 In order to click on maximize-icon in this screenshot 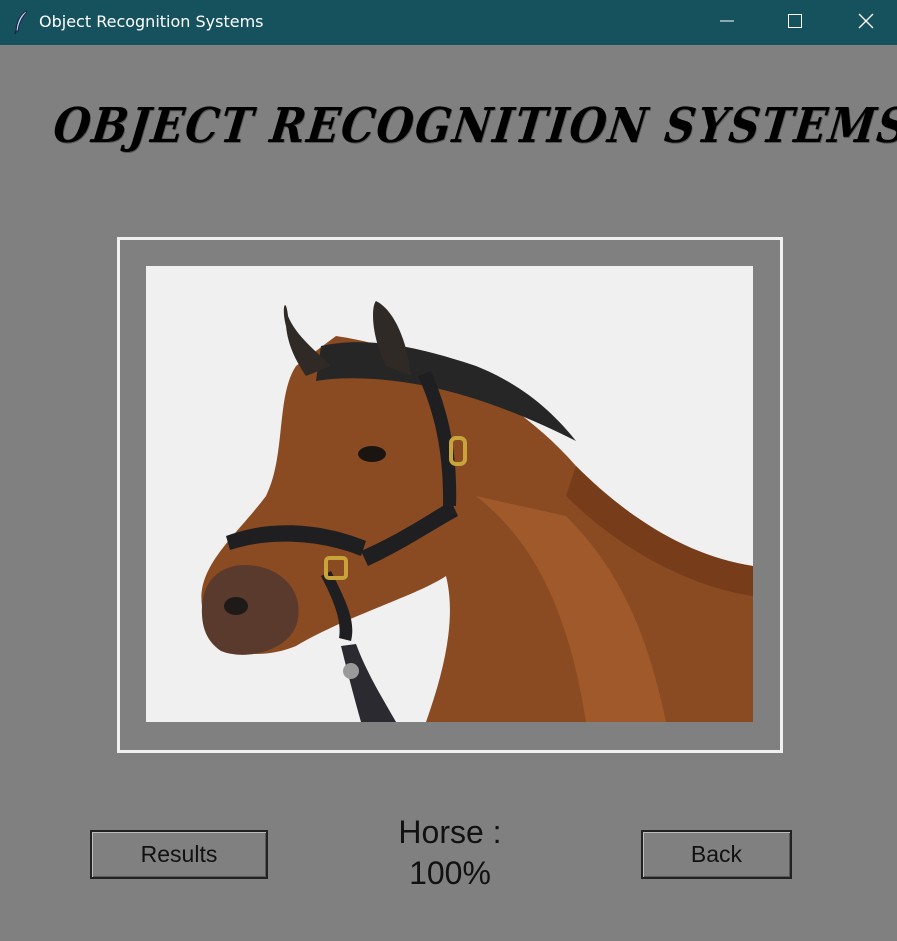, I will do `click(795, 23)`.